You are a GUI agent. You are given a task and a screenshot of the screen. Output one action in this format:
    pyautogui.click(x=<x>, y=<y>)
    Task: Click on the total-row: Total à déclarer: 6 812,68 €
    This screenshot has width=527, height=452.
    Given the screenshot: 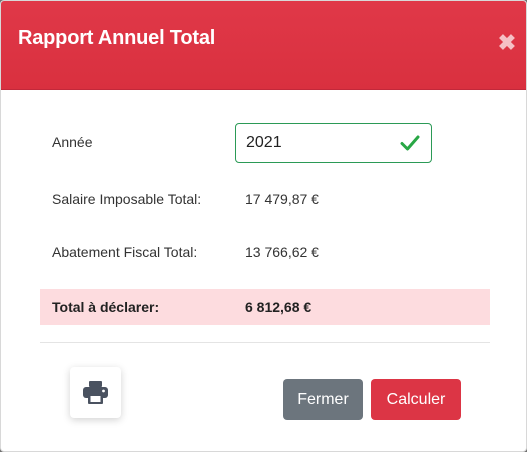 What is the action you would take?
    pyautogui.click(x=265, y=307)
    